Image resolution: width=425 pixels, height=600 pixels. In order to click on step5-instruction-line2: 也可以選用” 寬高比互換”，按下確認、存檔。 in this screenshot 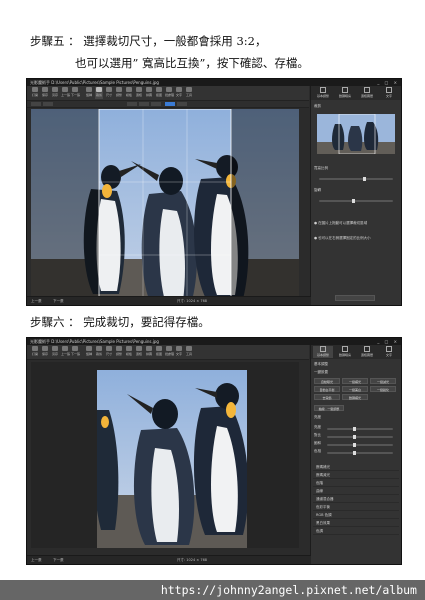, I will do `click(192, 63)`.